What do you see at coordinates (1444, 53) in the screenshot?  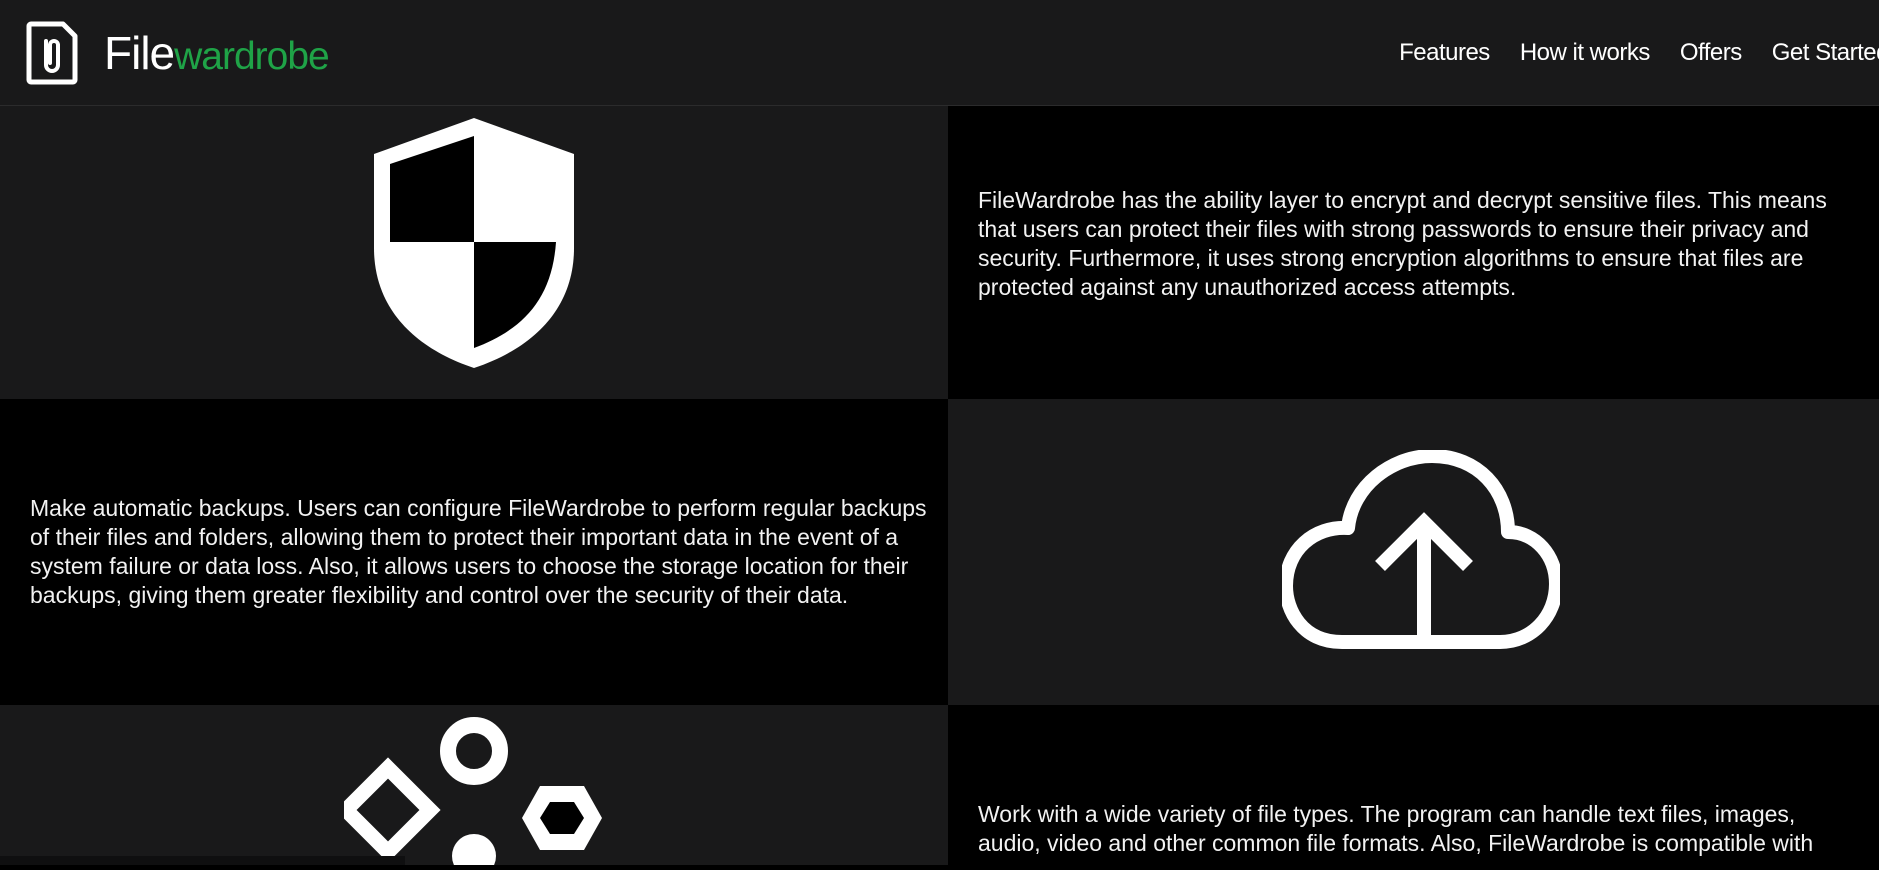 I see `nav-features: Features` at bounding box center [1444, 53].